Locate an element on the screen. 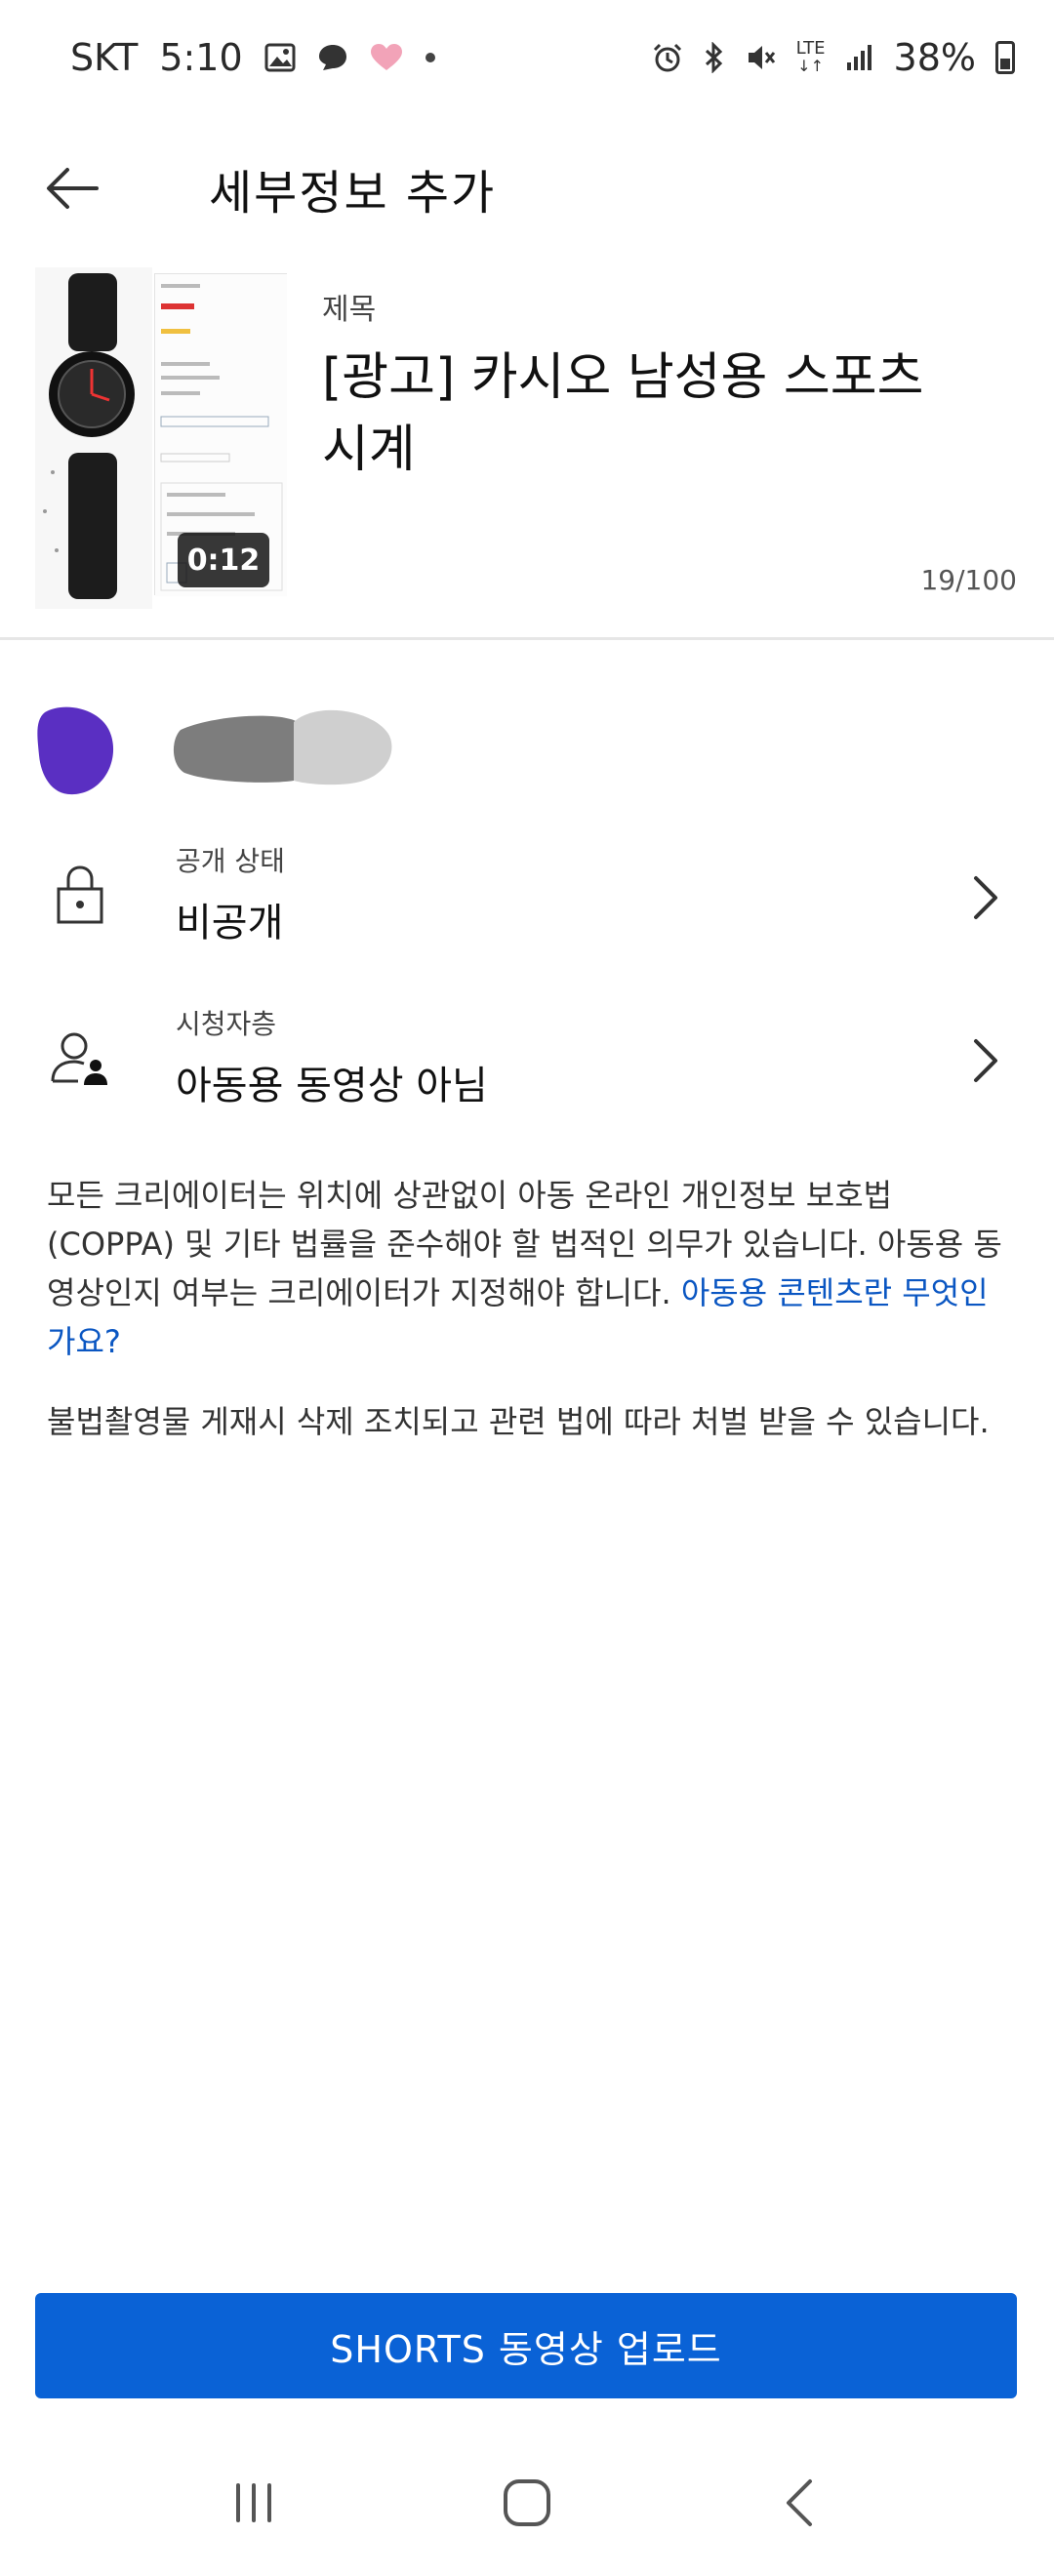  recent-apps-icon is located at coordinates (253, 2502).